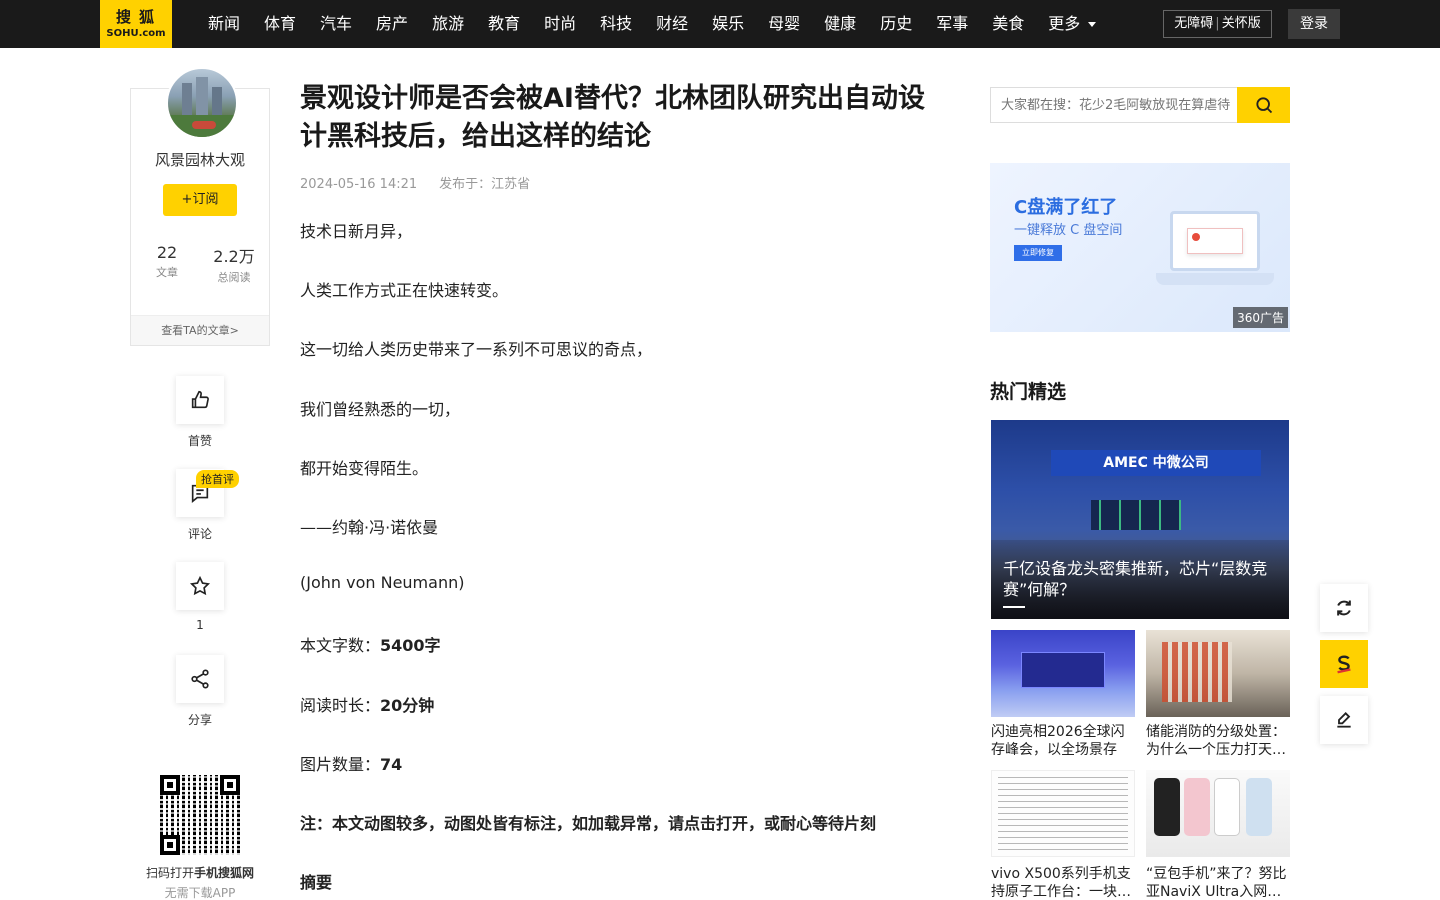 Image resolution: width=1440 pixels, height=900 pixels. I want to click on article-meta: 2024-05-16 14:21 发布于：江苏省, so click(415, 182).